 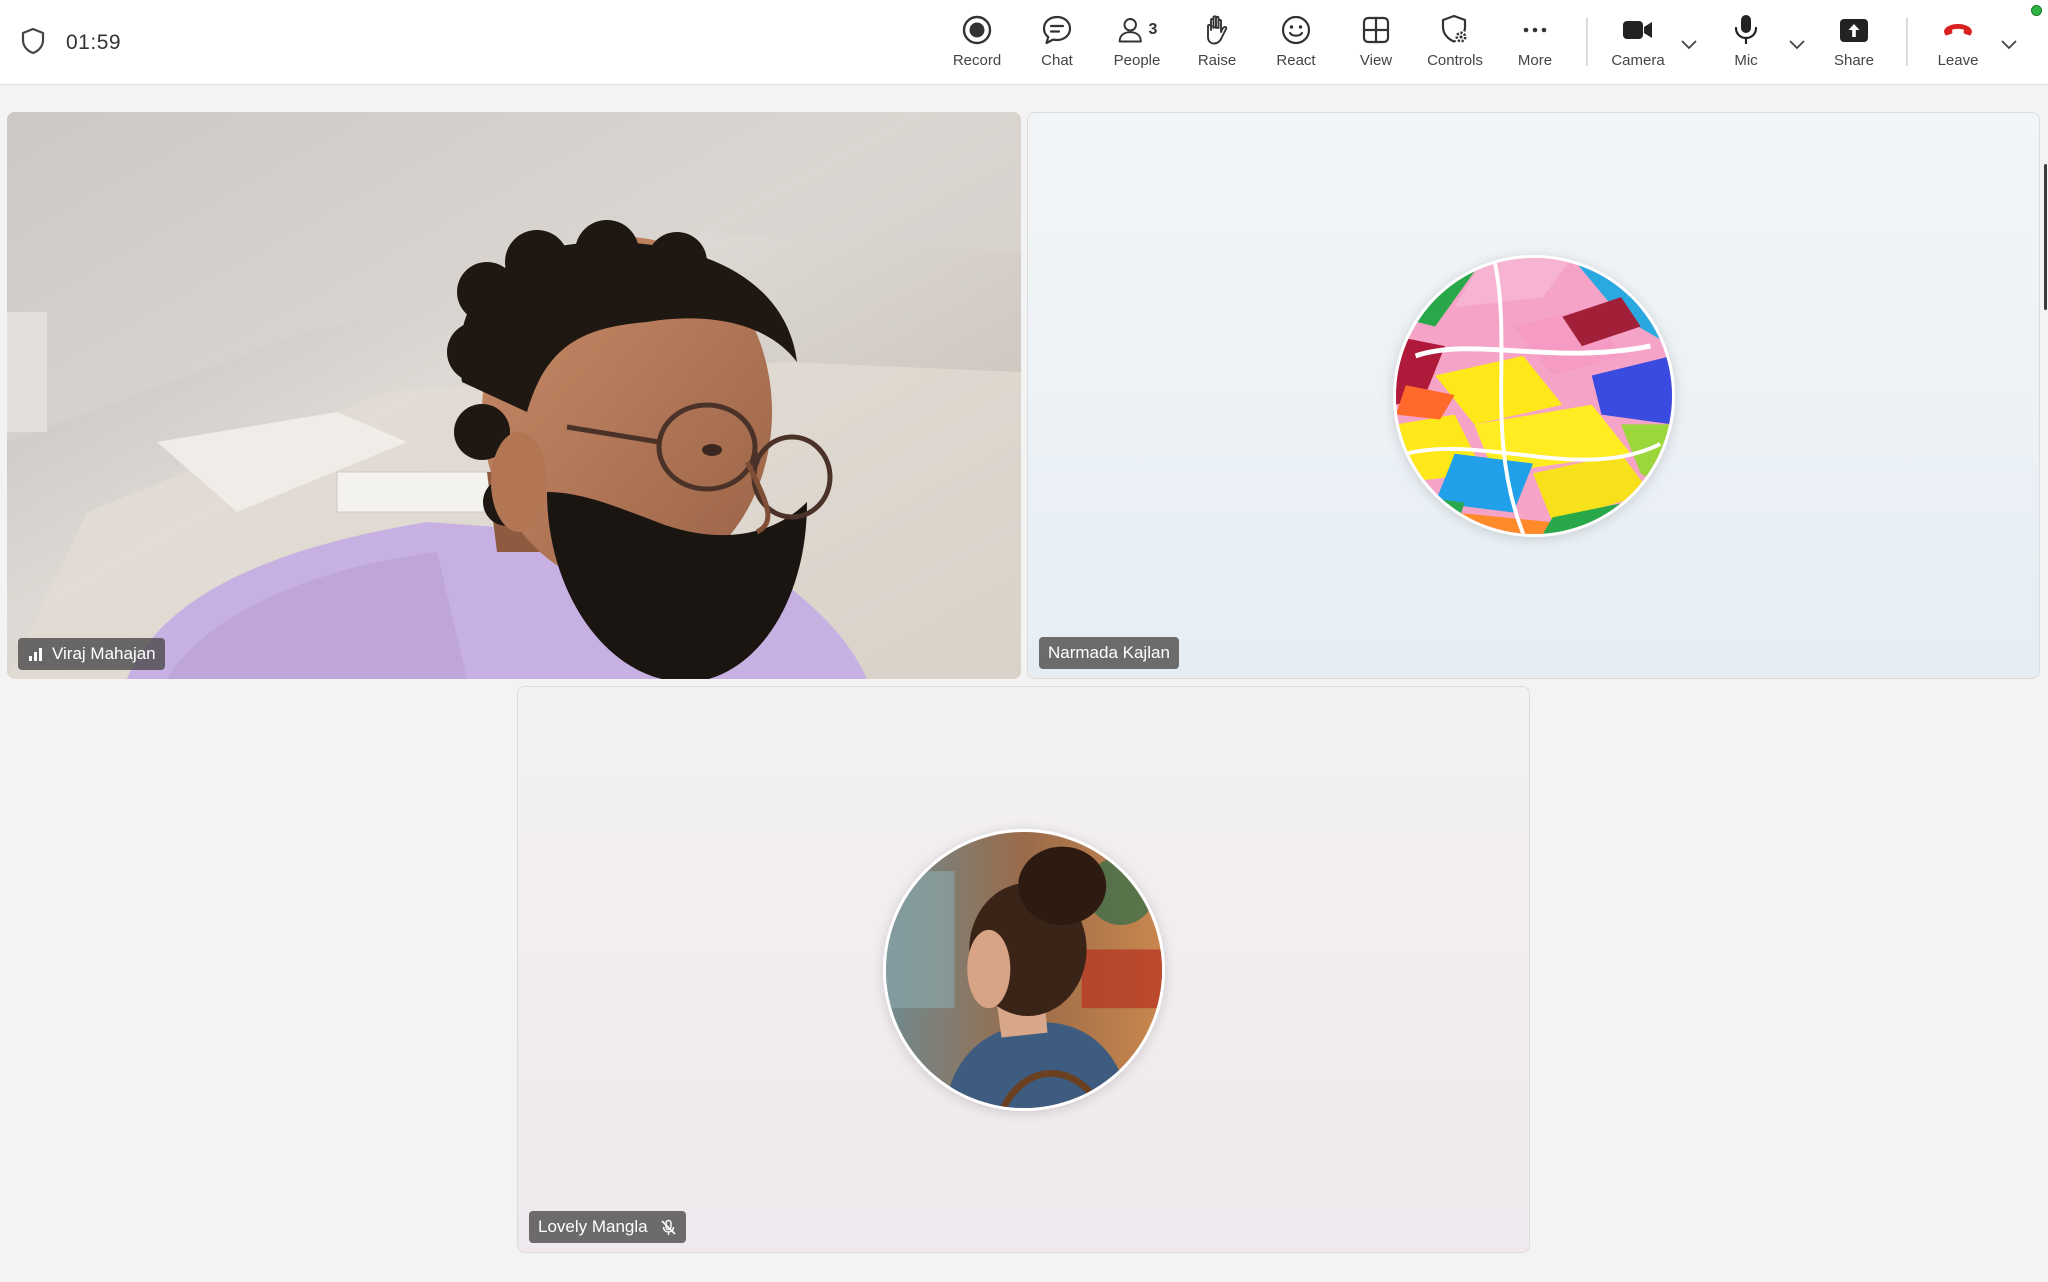 What do you see at coordinates (1057, 60) in the screenshot?
I see `chat-label: Chat` at bounding box center [1057, 60].